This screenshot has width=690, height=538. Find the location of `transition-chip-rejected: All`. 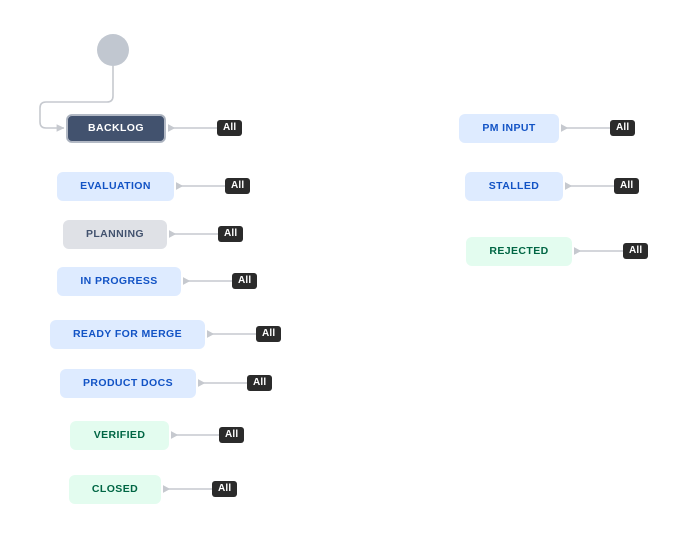

transition-chip-rejected: All is located at coordinates (636, 251).